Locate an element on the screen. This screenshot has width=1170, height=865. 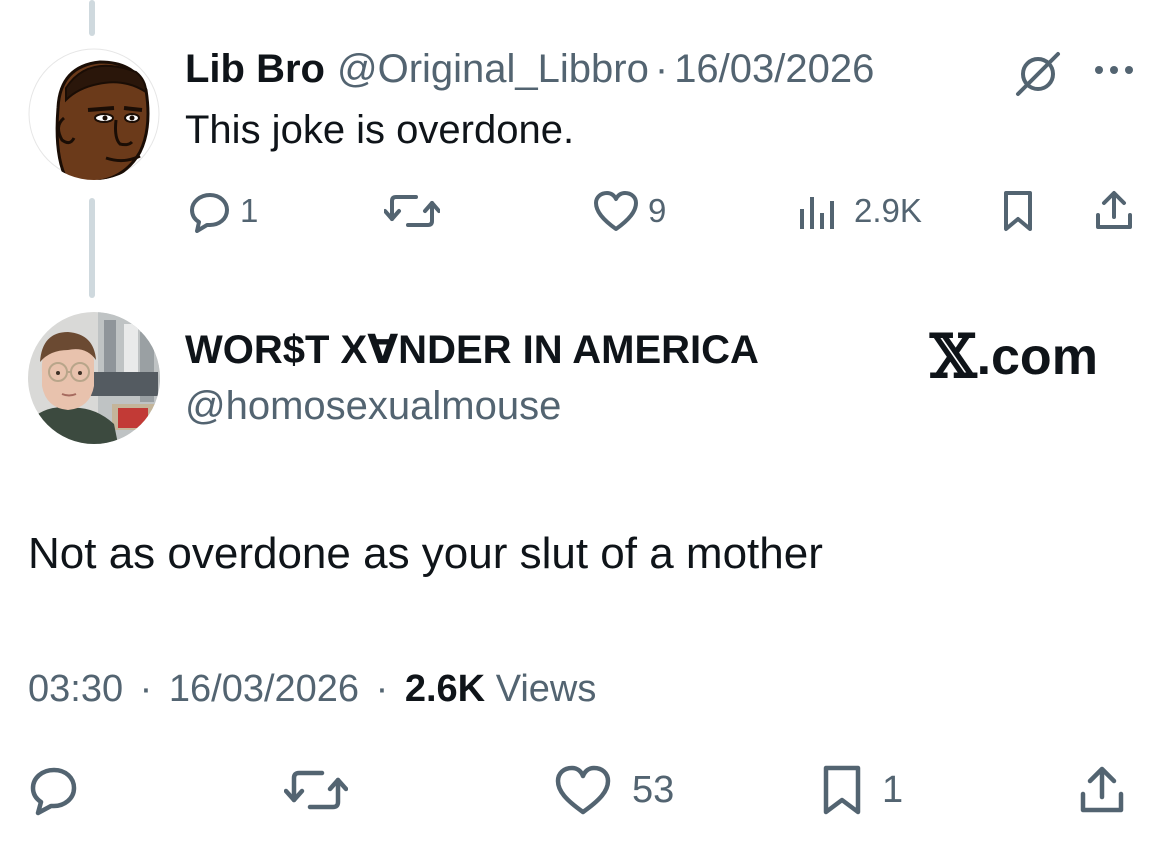
main-handle: @homosexualmouse is located at coordinates (373, 406).